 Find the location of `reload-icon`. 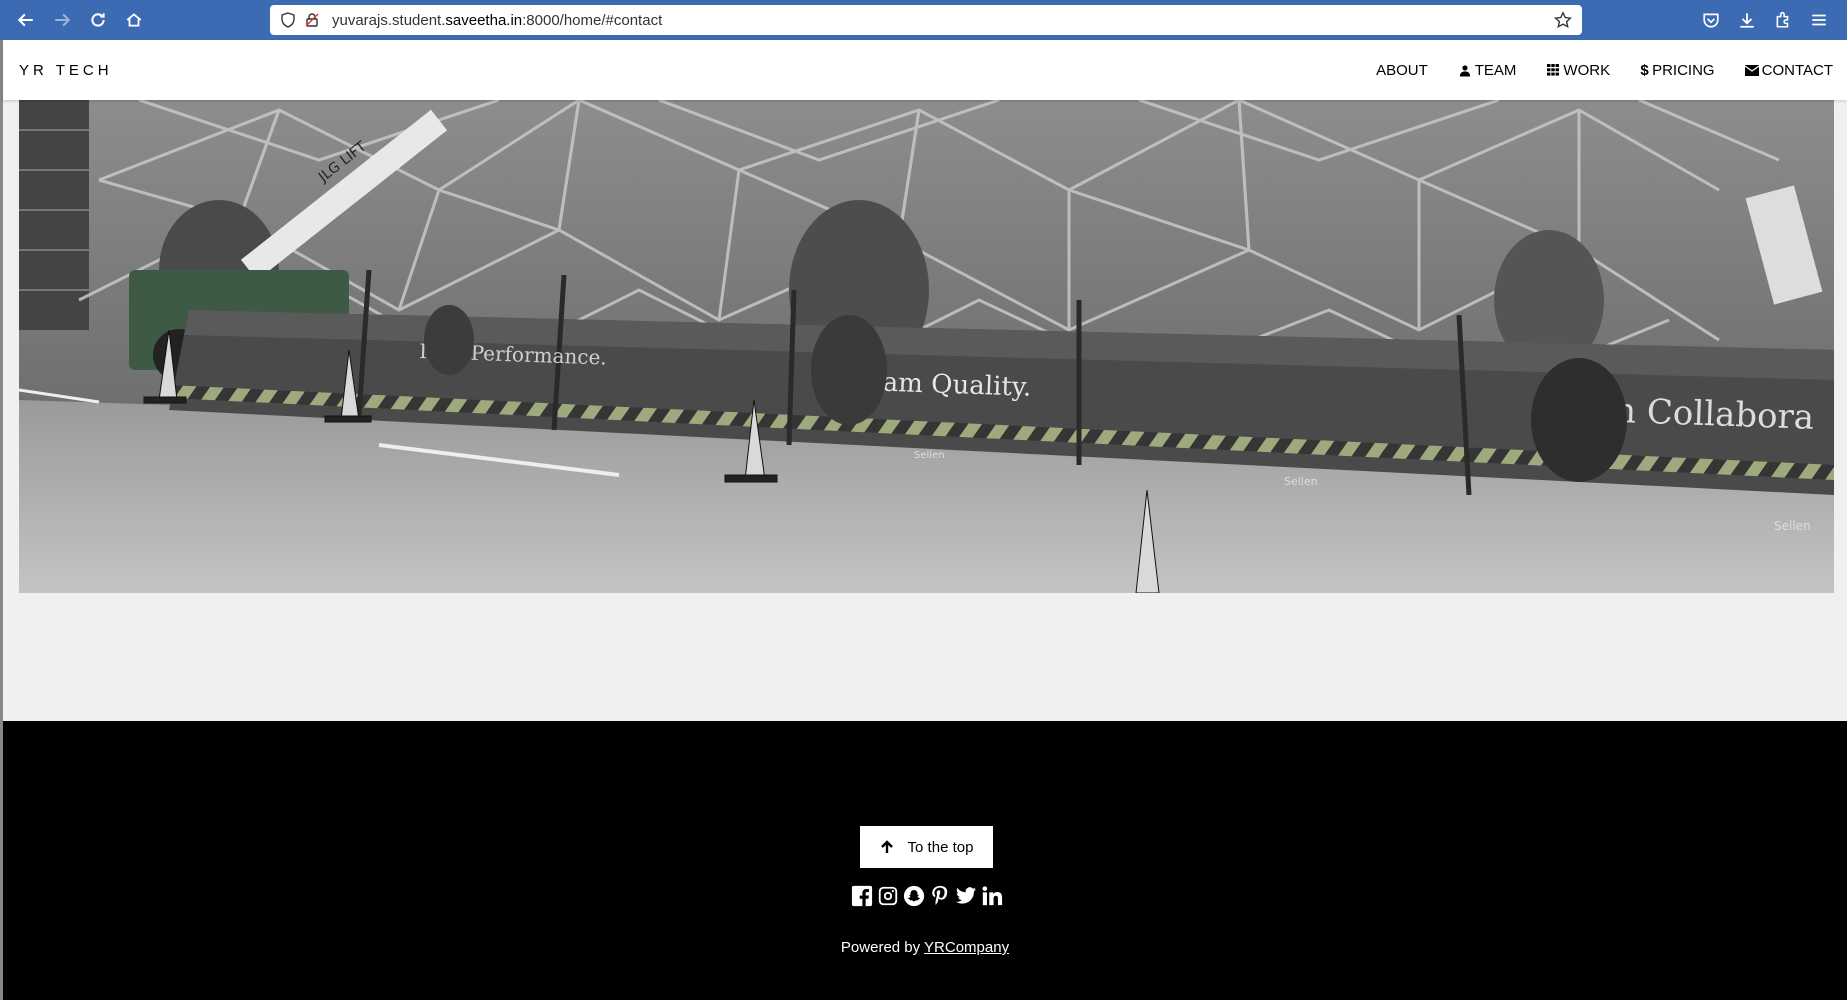

reload-icon is located at coordinates (98, 20).